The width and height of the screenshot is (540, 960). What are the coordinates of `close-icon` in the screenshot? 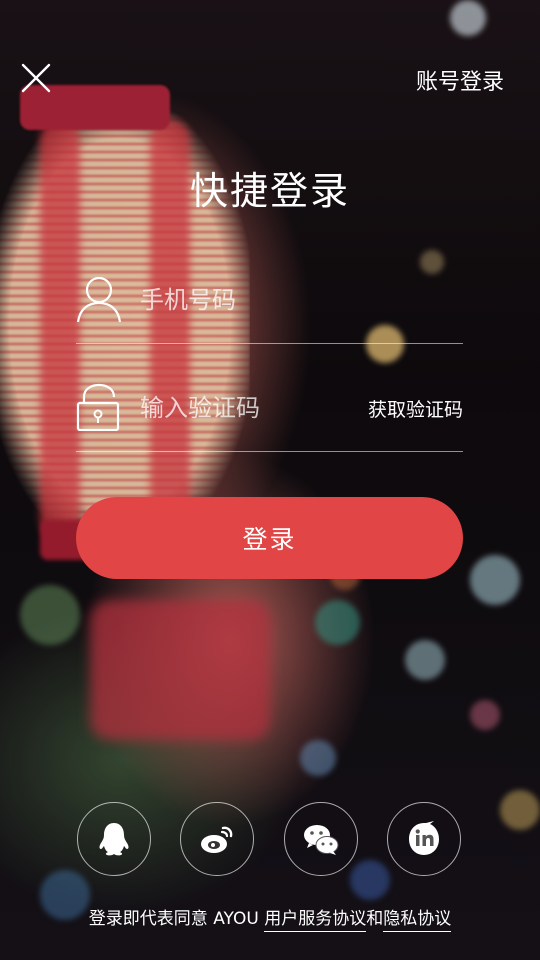 It's located at (36, 78).